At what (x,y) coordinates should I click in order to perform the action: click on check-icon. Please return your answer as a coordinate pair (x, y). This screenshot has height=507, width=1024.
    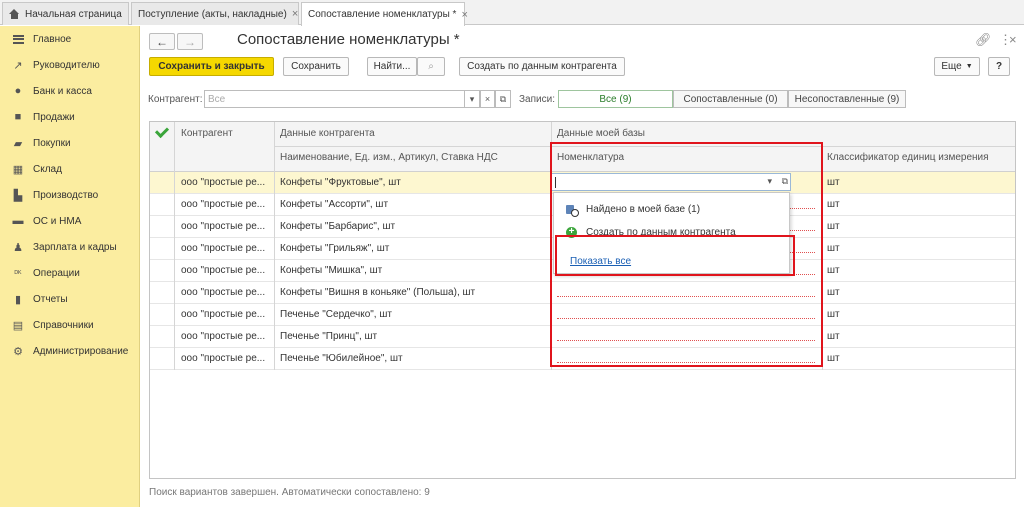
    Looking at the image, I should click on (162, 131).